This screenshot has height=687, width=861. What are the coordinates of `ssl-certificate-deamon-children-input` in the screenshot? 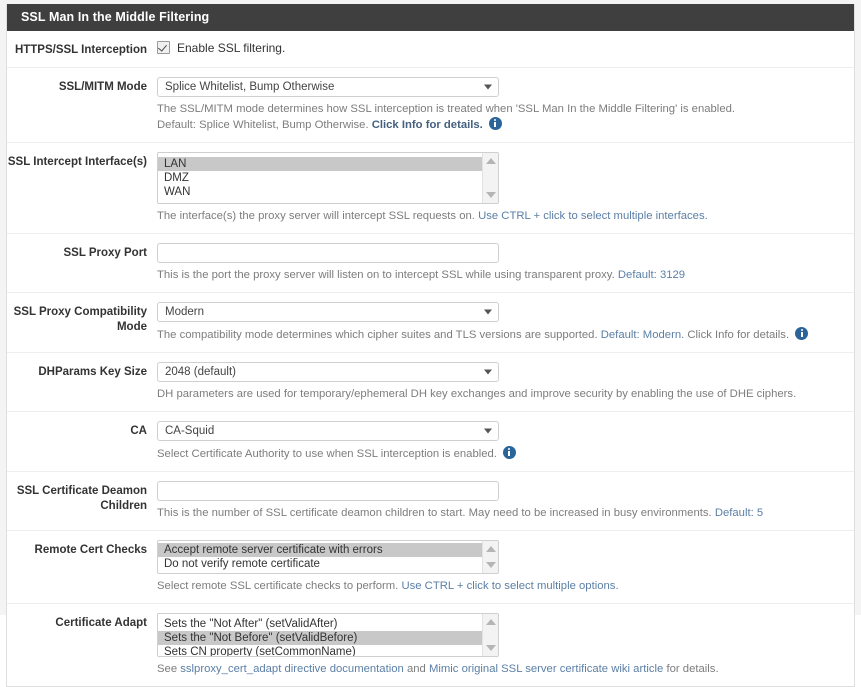 It's located at (328, 490).